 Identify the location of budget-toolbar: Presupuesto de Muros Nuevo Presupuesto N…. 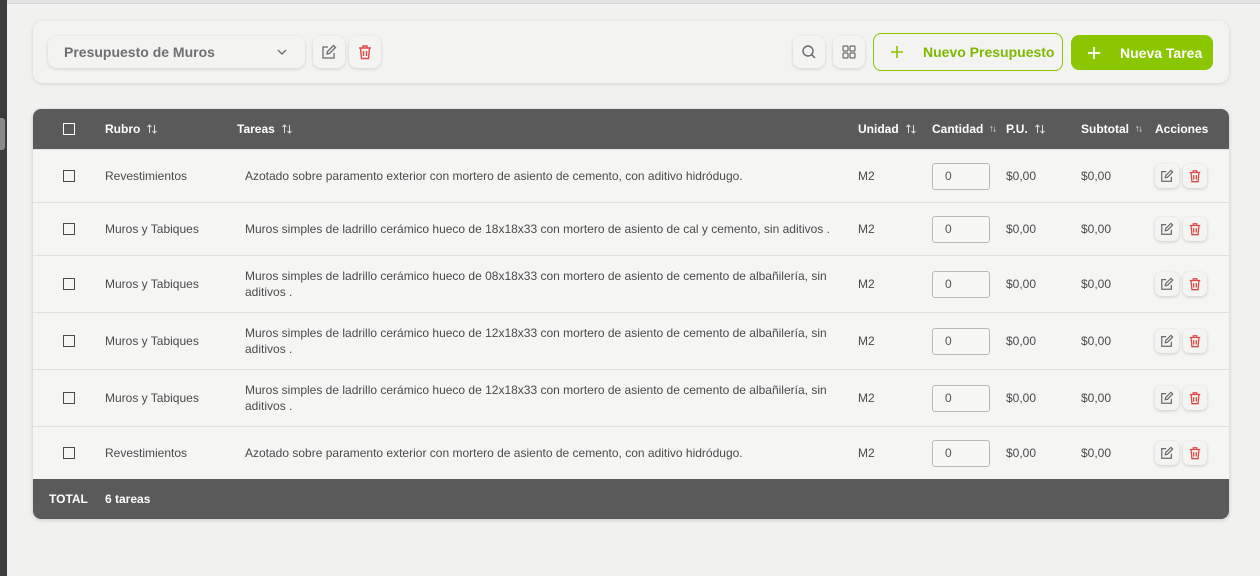
(631, 52).